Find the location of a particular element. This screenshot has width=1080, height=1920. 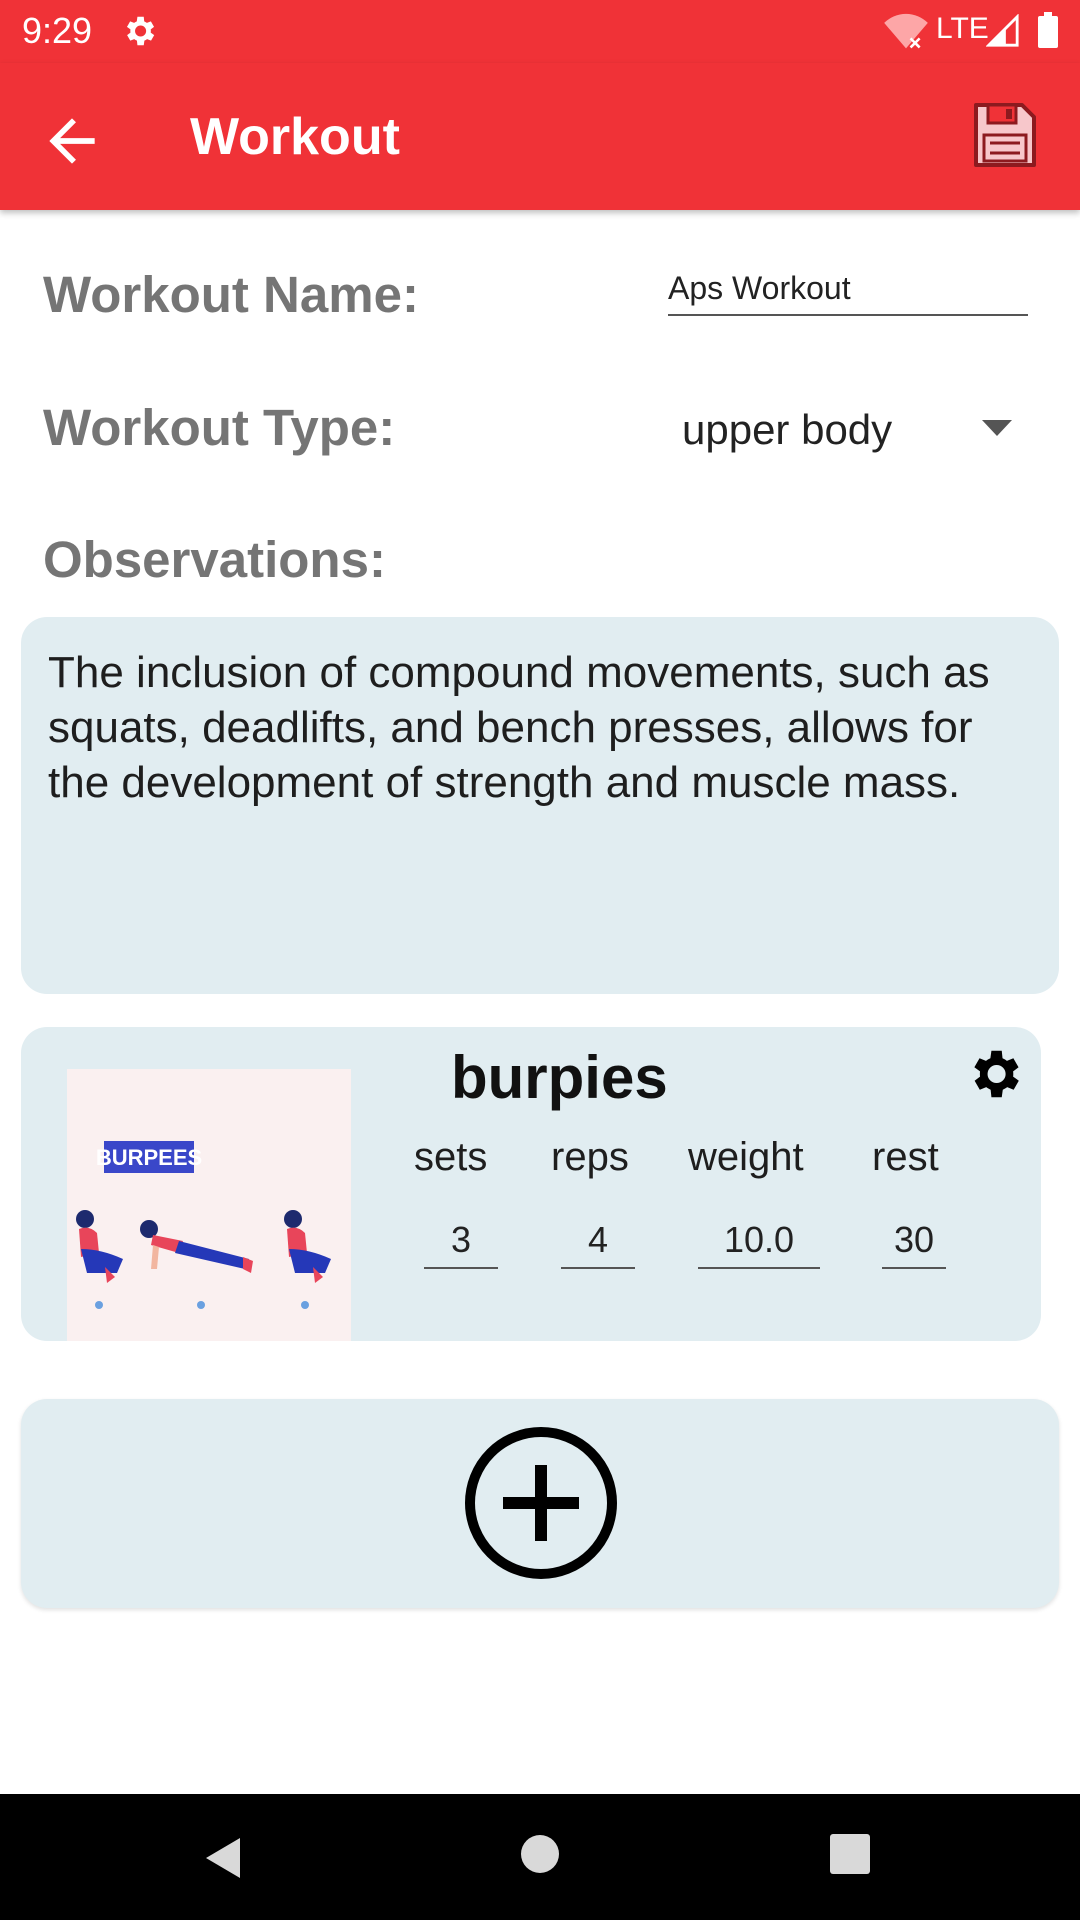

arrow-back-icon is located at coordinates (72, 141).